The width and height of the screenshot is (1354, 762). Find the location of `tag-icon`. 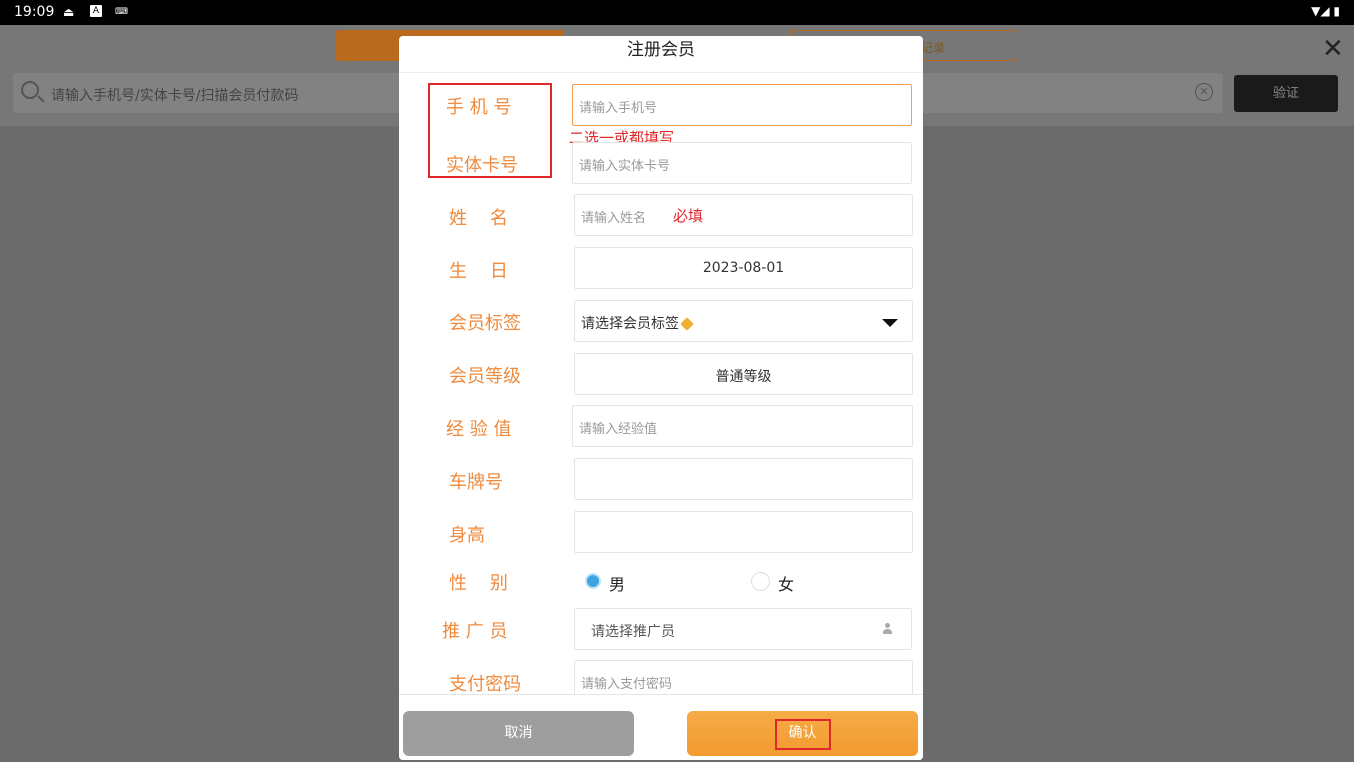

tag-icon is located at coordinates (687, 324).